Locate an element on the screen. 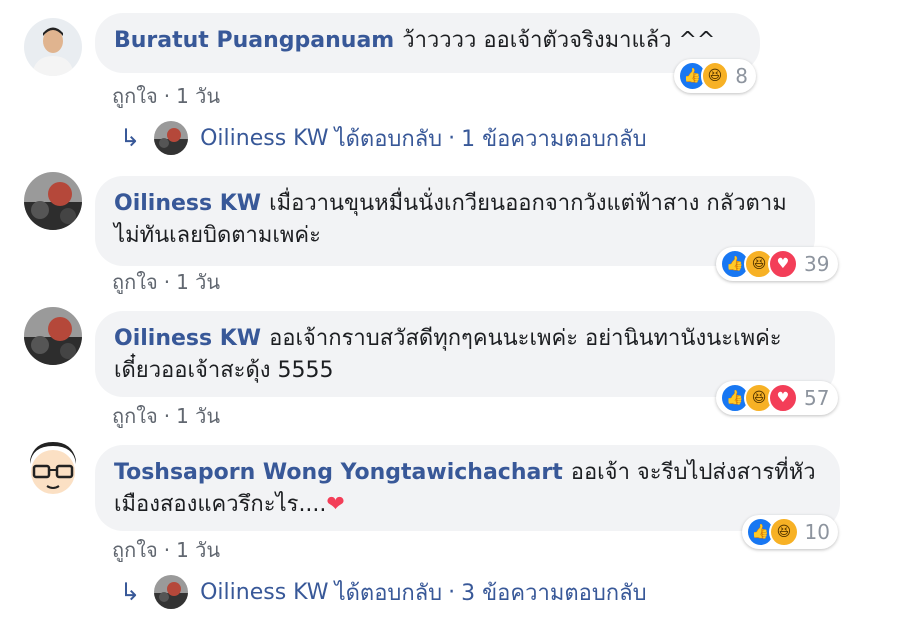  reaction-count: 10 is located at coordinates (817, 532).